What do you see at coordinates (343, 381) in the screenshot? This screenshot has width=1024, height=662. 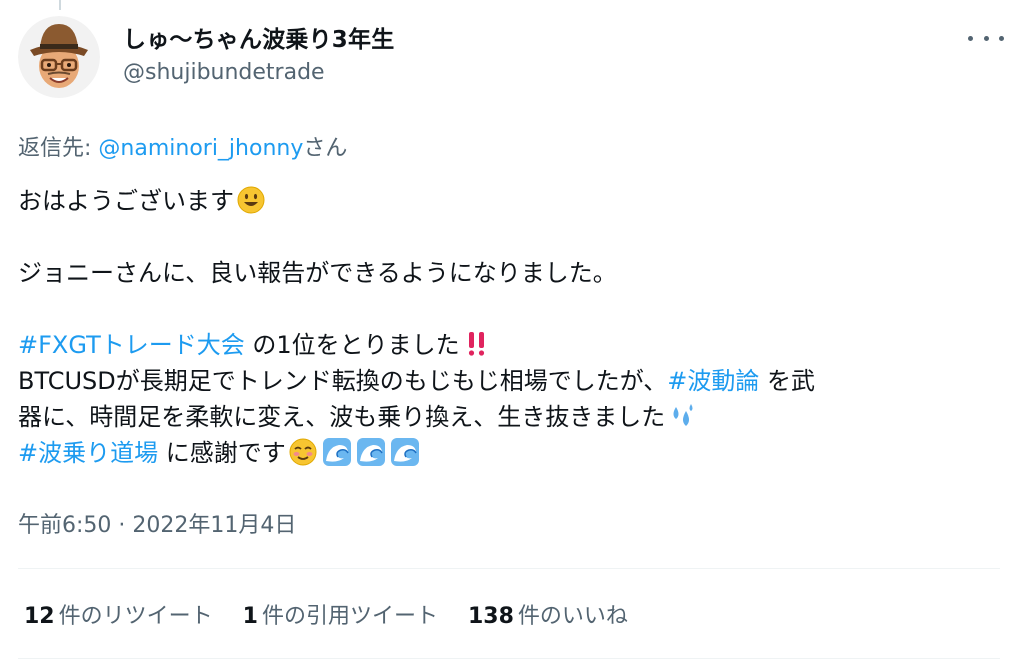 I see `market-text: BTCUSDが長期足でトレンド転換のもじもじ相場でしたが、` at bounding box center [343, 381].